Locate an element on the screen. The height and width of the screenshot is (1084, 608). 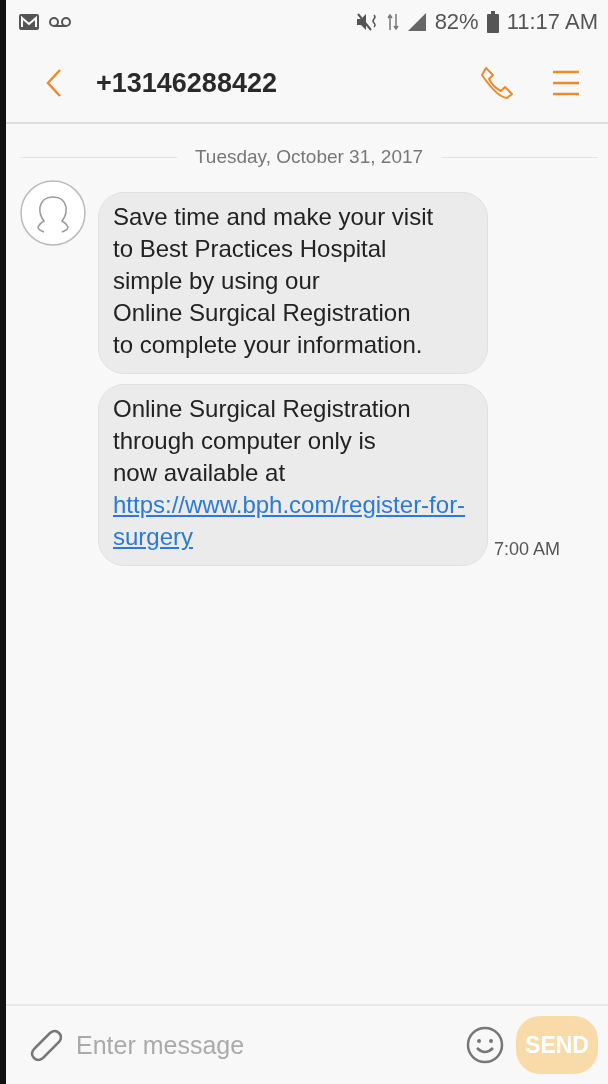
signal-icon is located at coordinates (416, 22).